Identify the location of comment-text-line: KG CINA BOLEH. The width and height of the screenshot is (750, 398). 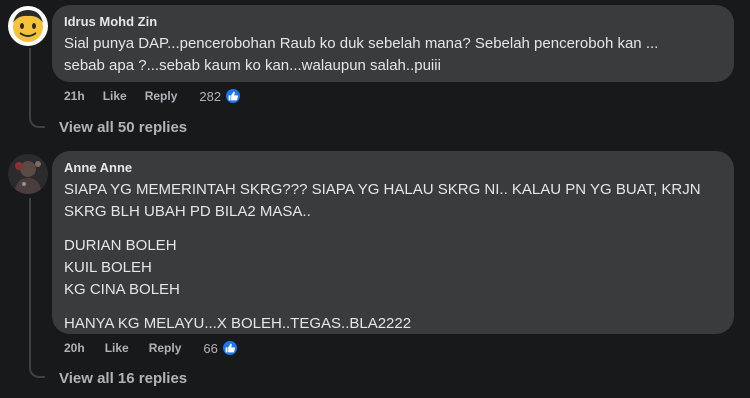
(122, 289).